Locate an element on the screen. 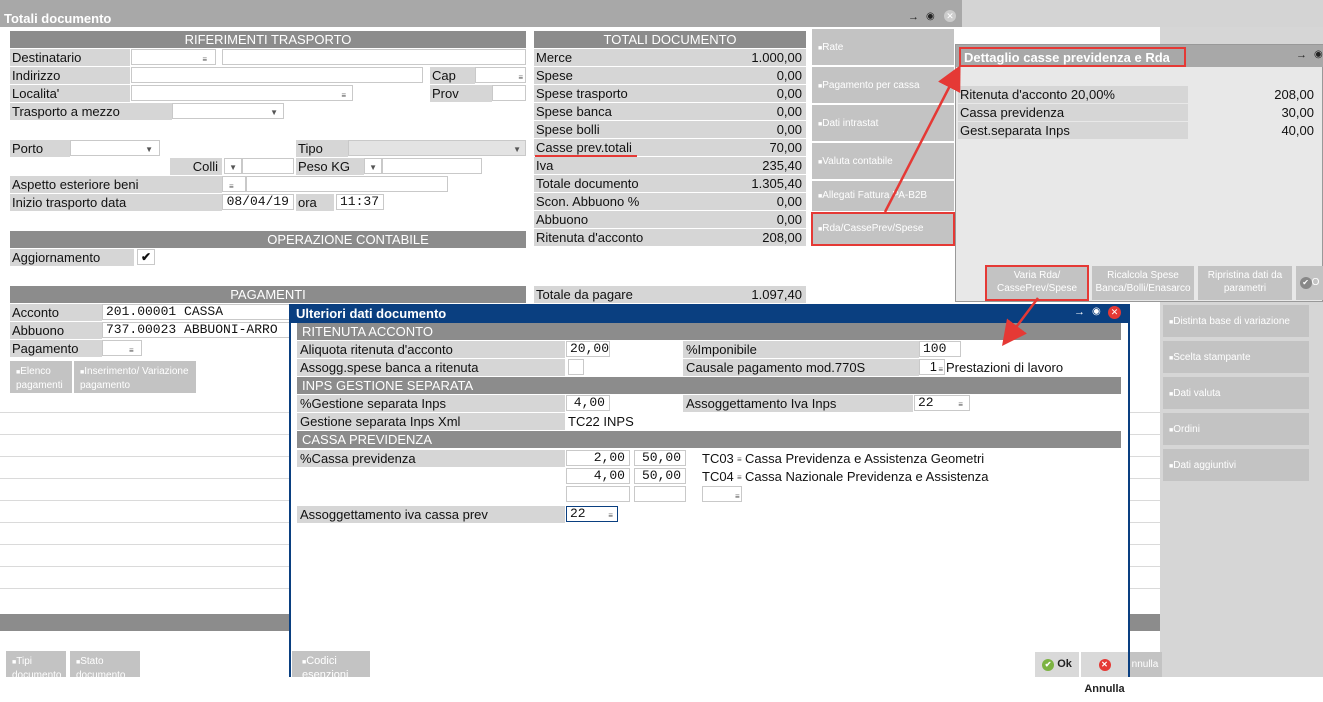 This screenshot has height=702, width=1323. assogg-spese-label: Assogg.spese banca a ritenuta is located at coordinates (431, 367).